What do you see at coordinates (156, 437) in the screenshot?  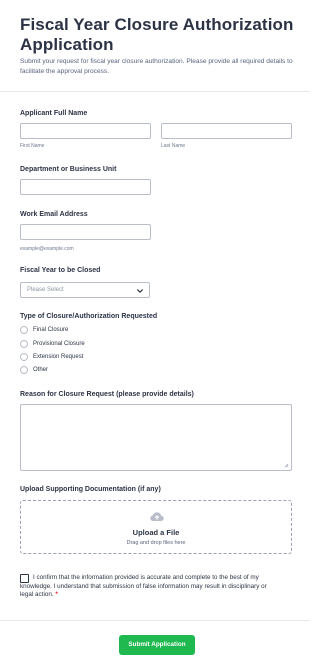 I see `reason-textarea` at bounding box center [156, 437].